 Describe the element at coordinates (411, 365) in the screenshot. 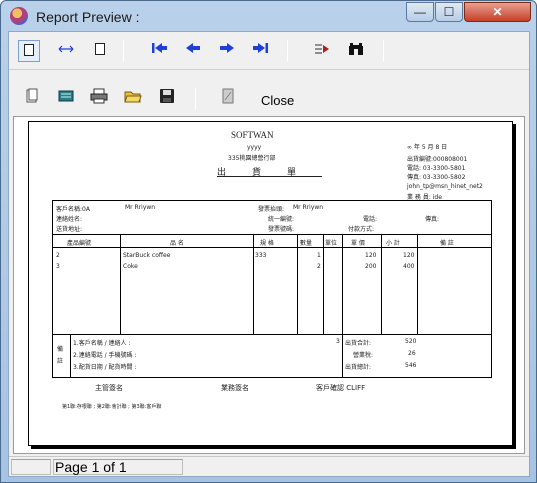

I see `total-value: 546` at that location.